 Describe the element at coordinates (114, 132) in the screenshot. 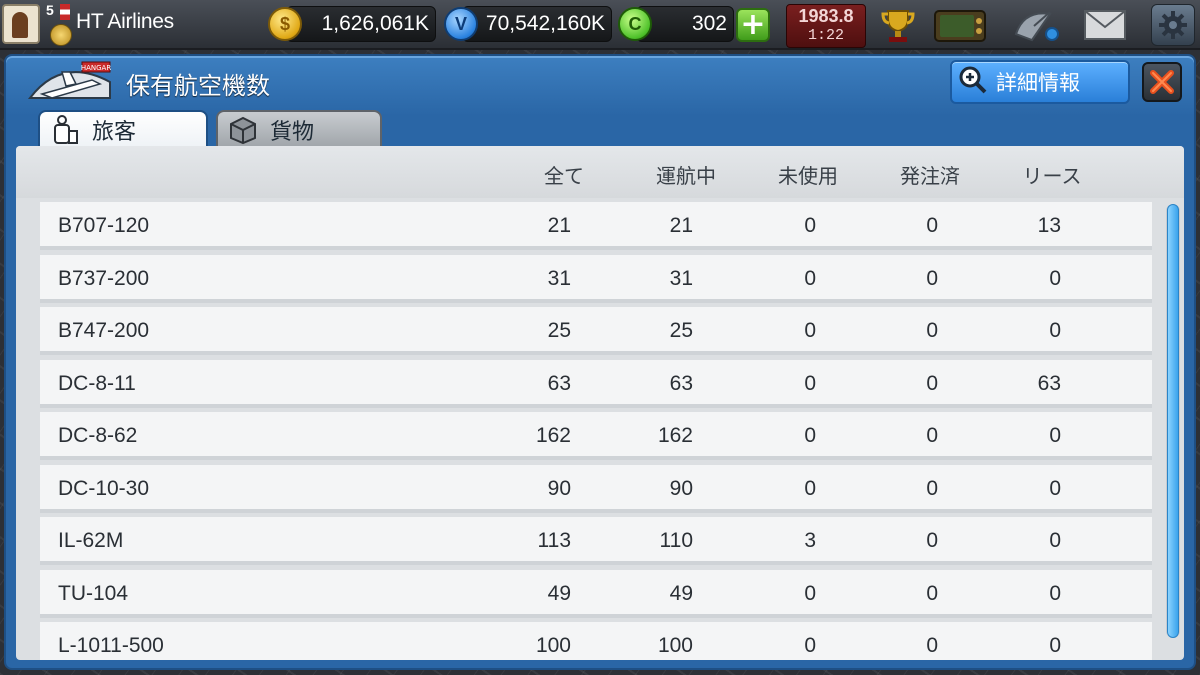

I see `tab-passenger-label: 旅客` at that location.